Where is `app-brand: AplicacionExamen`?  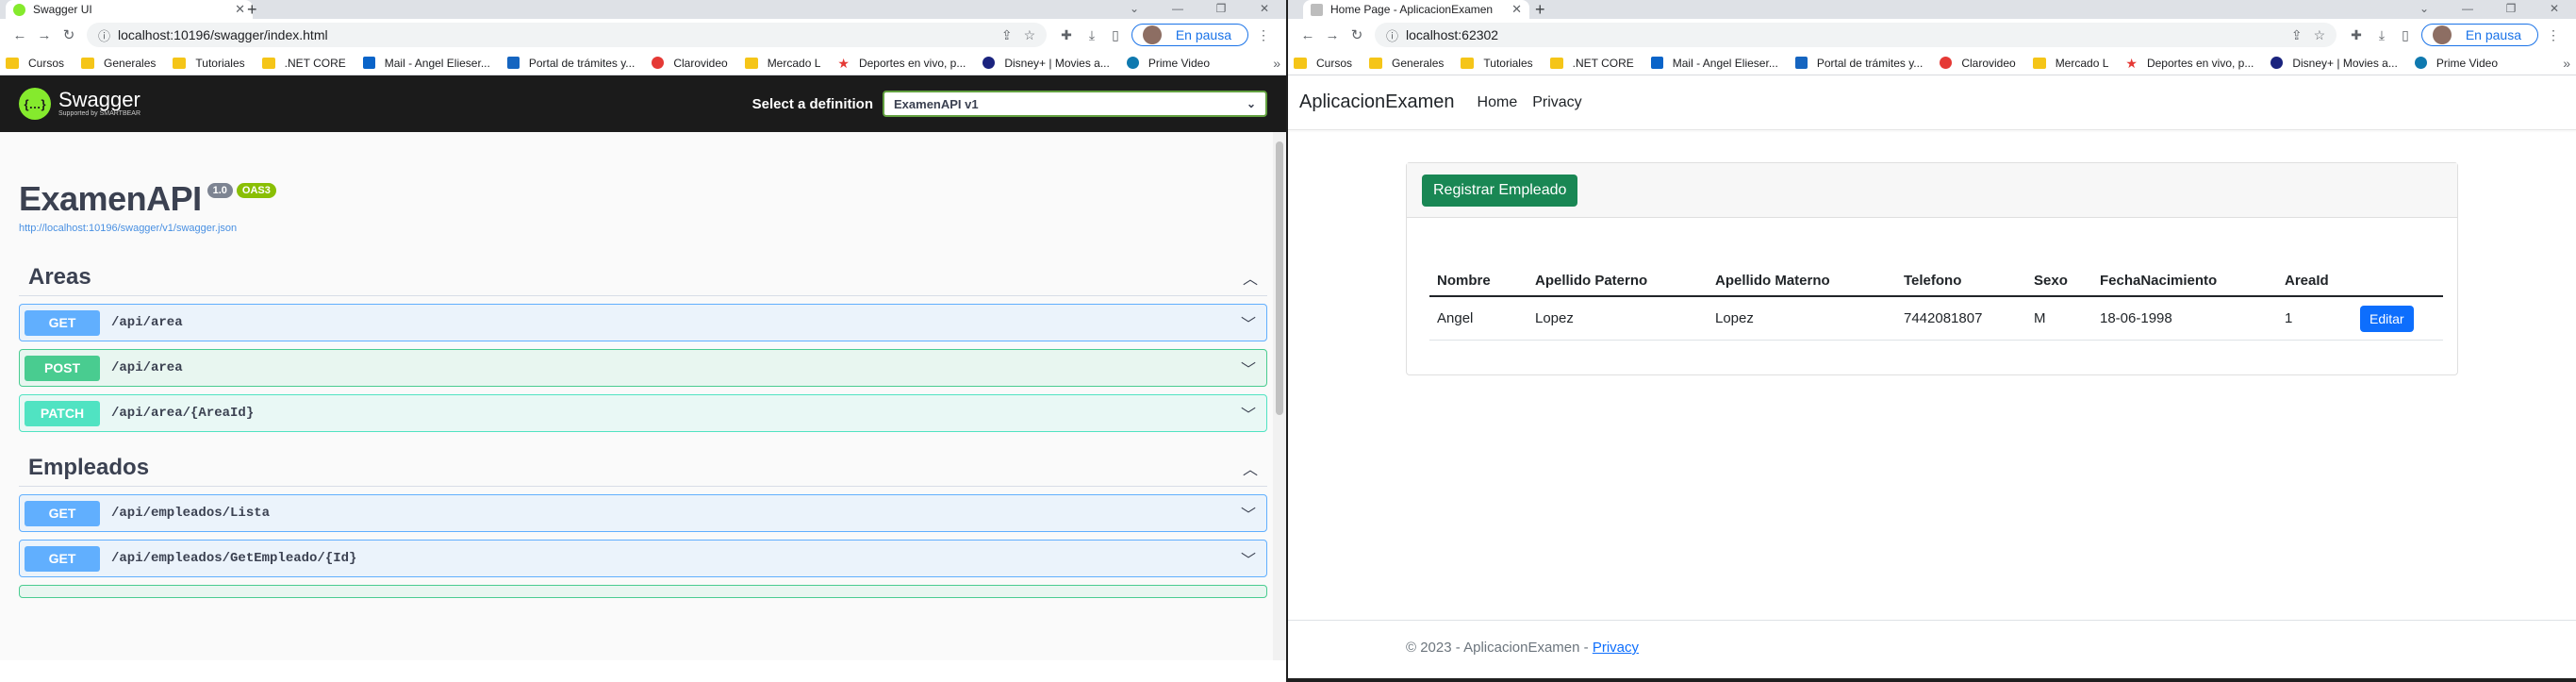
app-brand: AplicacionExamen is located at coordinates (1377, 102).